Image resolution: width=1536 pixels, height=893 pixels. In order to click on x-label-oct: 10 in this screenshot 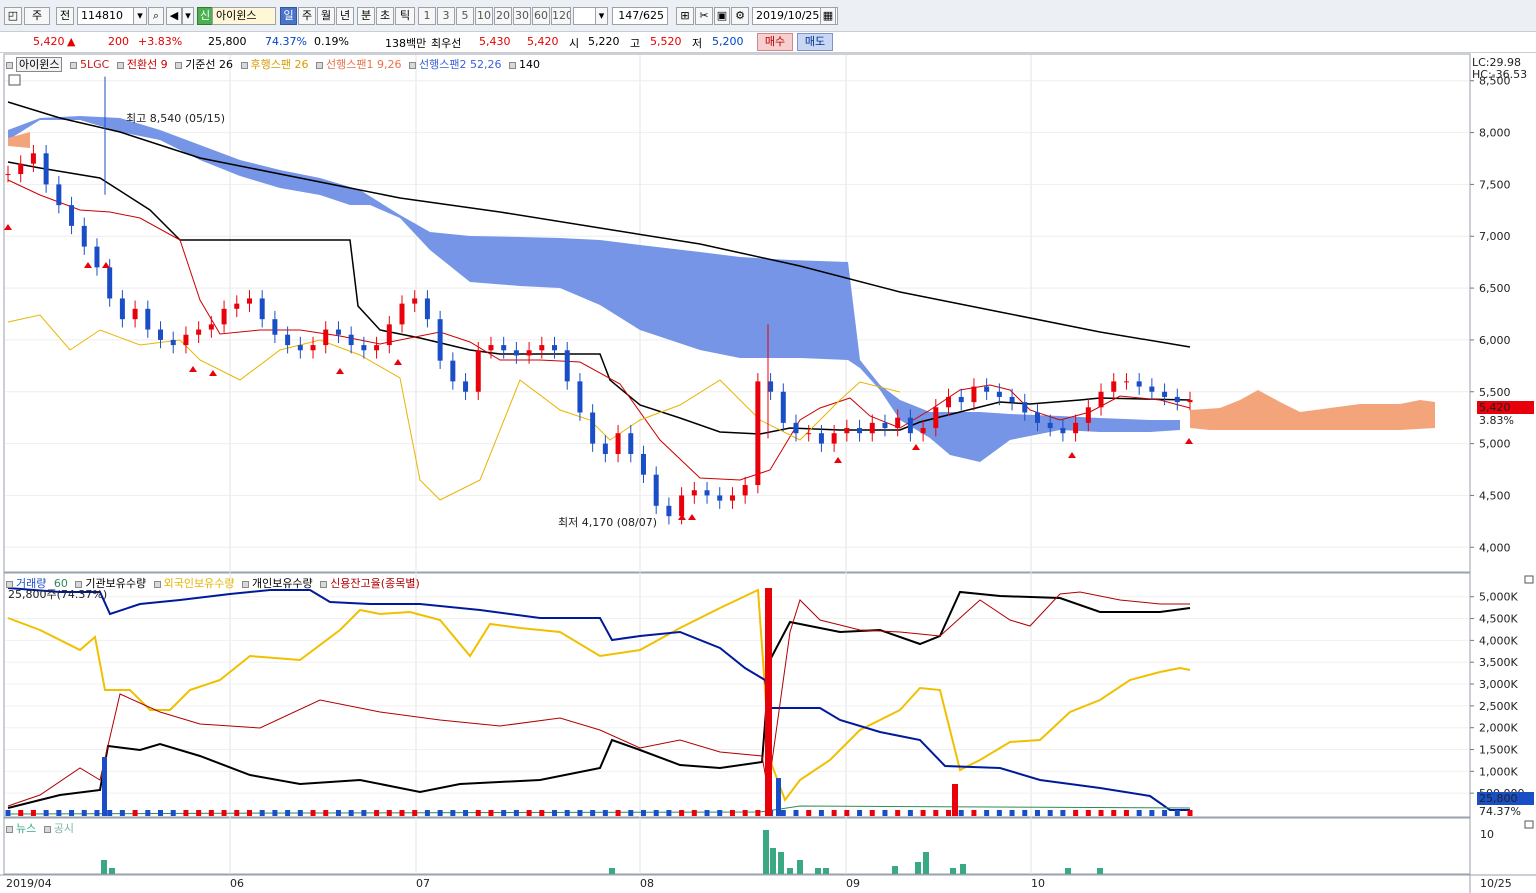, I will do `click(1038, 883)`.